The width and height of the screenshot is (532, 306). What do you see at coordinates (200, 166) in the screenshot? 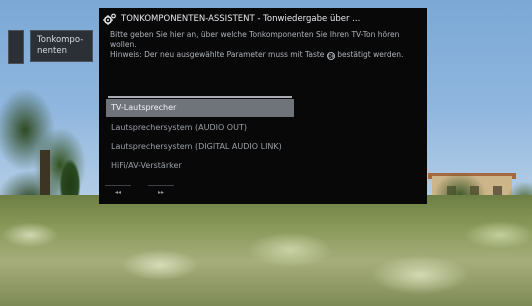
I see `option-hifi-av-verstaerker: HiFi/AV-Verstärker` at bounding box center [200, 166].